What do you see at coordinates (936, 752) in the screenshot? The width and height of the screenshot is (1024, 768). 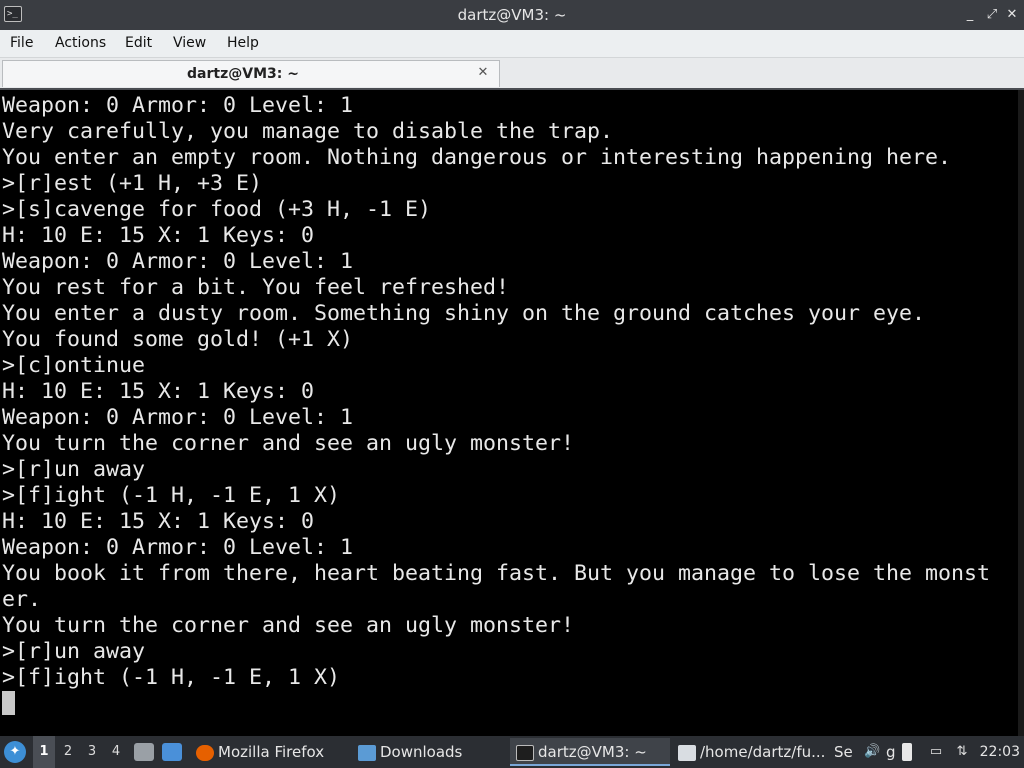 I see `display-icon: ▭` at bounding box center [936, 752].